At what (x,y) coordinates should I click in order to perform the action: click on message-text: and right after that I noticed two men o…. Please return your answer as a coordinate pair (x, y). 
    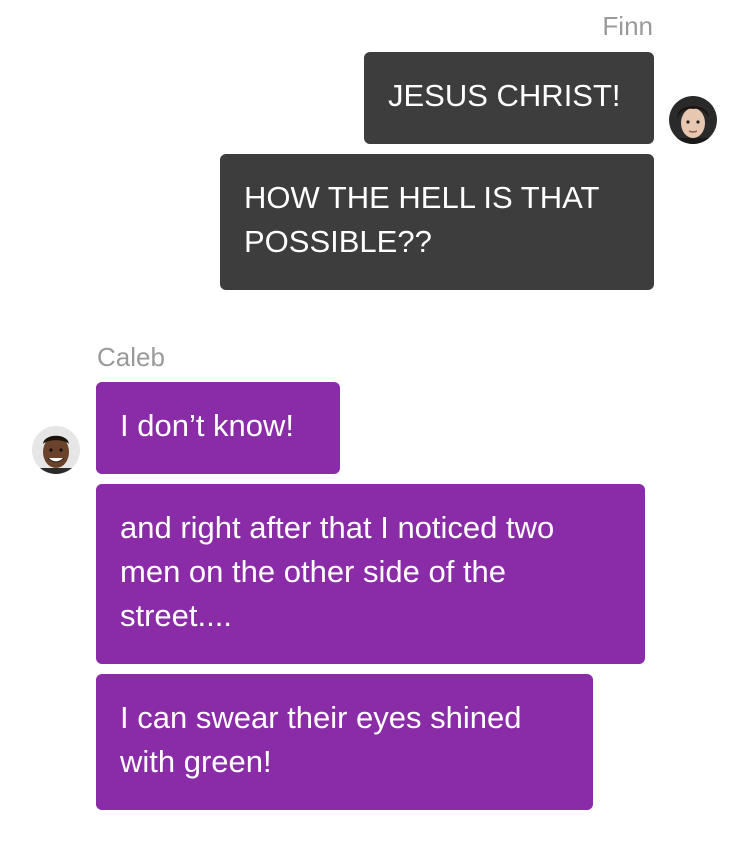
    Looking at the image, I should click on (337, 571).